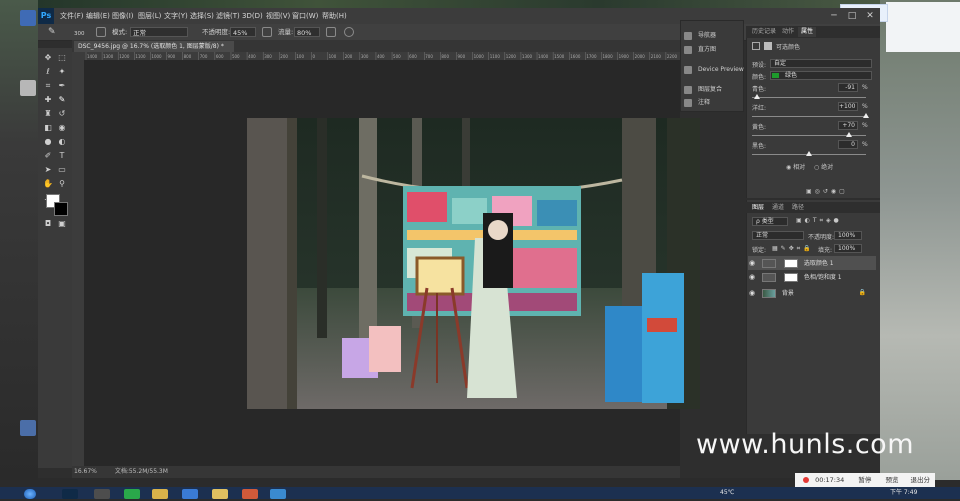 This screenshot has width=960, height=501. Describe the element at coordinates (864, 480) in the screenshot. I see `pause-button: 暂停` at that location.